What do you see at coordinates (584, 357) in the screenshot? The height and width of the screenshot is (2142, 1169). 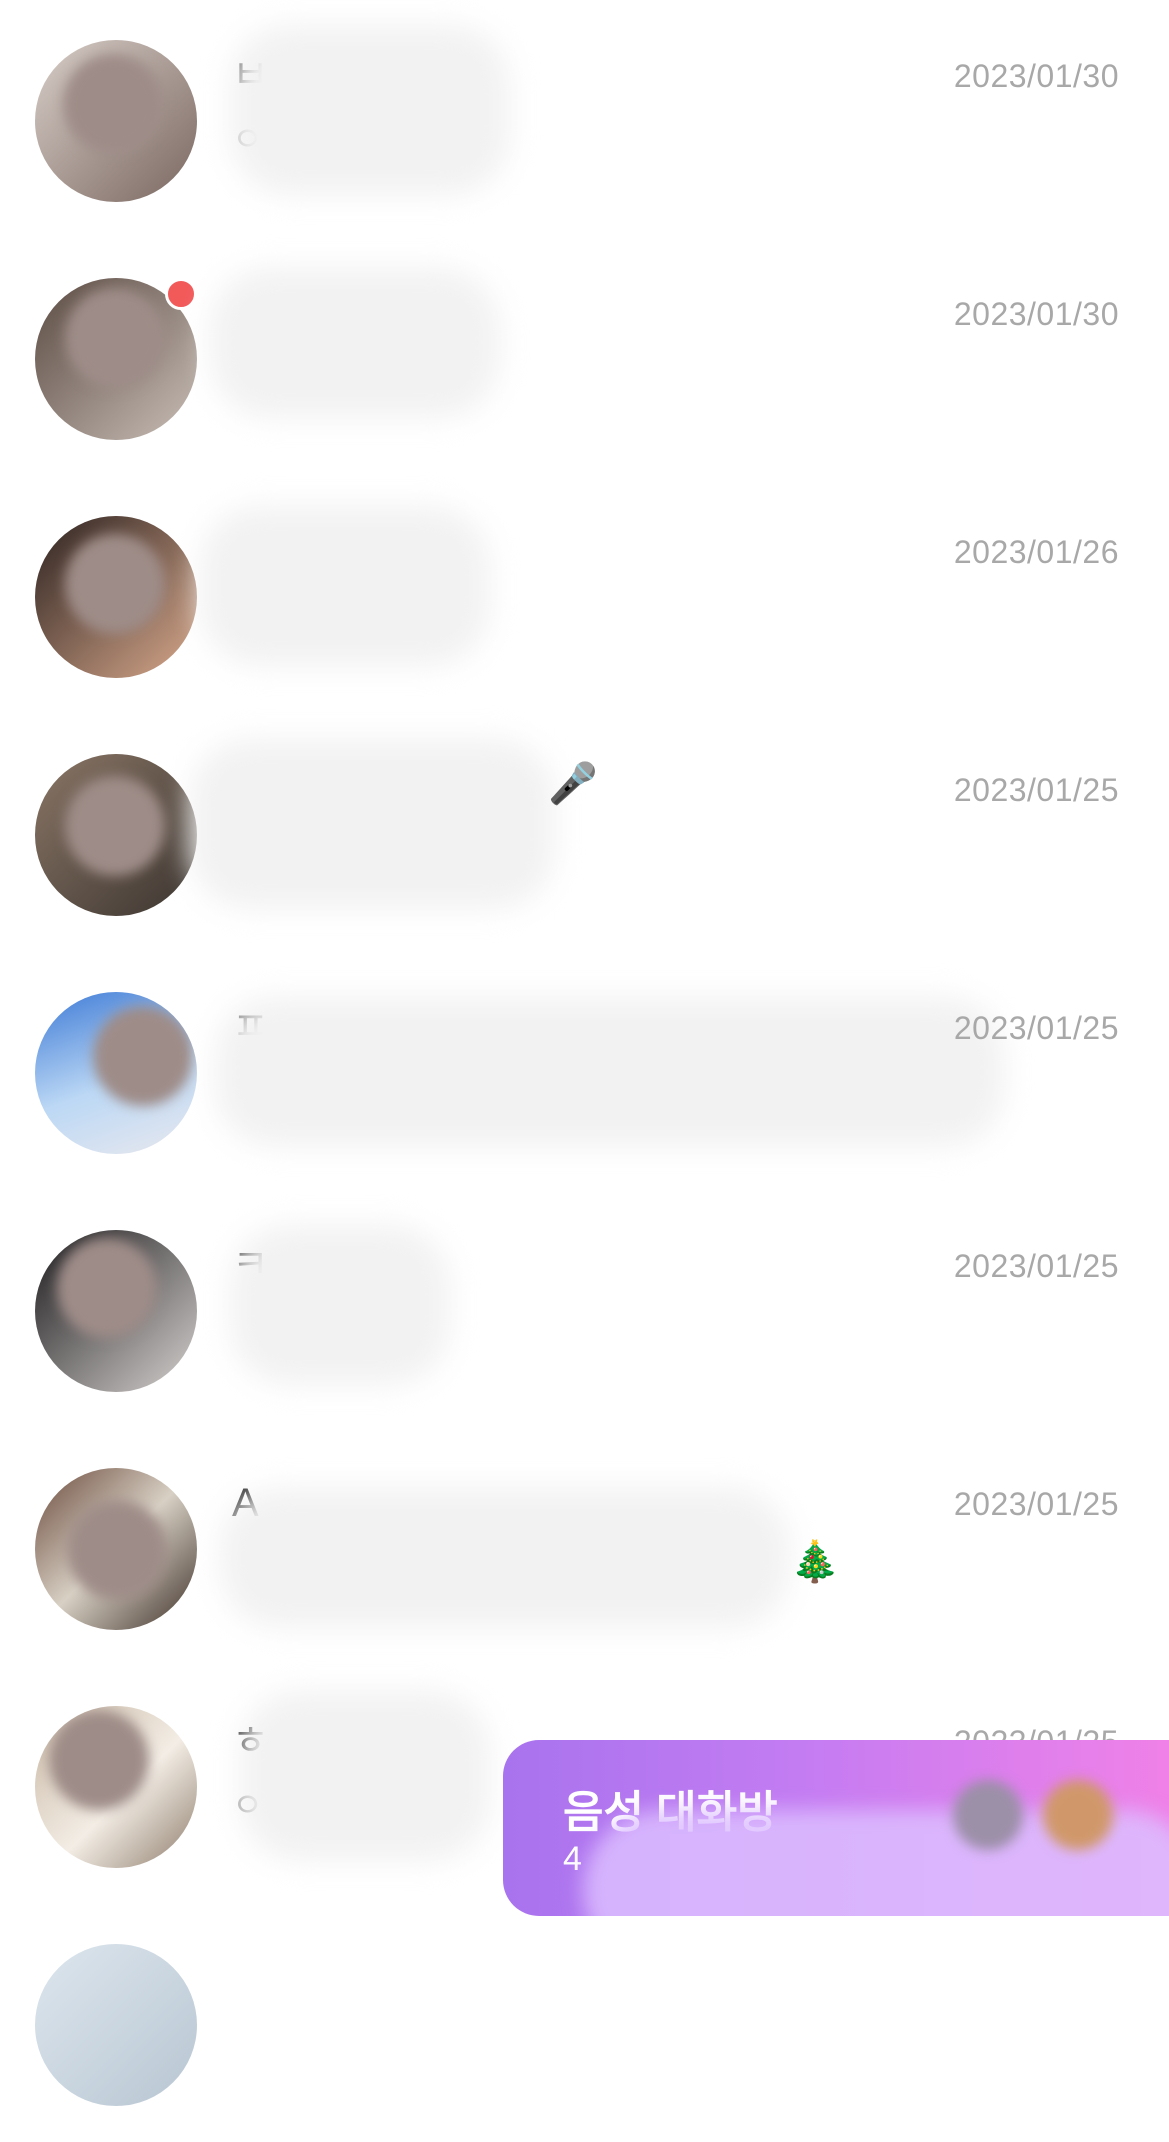 I see `conversation-row: 2023/01/30` at bounding box center [584, 357].